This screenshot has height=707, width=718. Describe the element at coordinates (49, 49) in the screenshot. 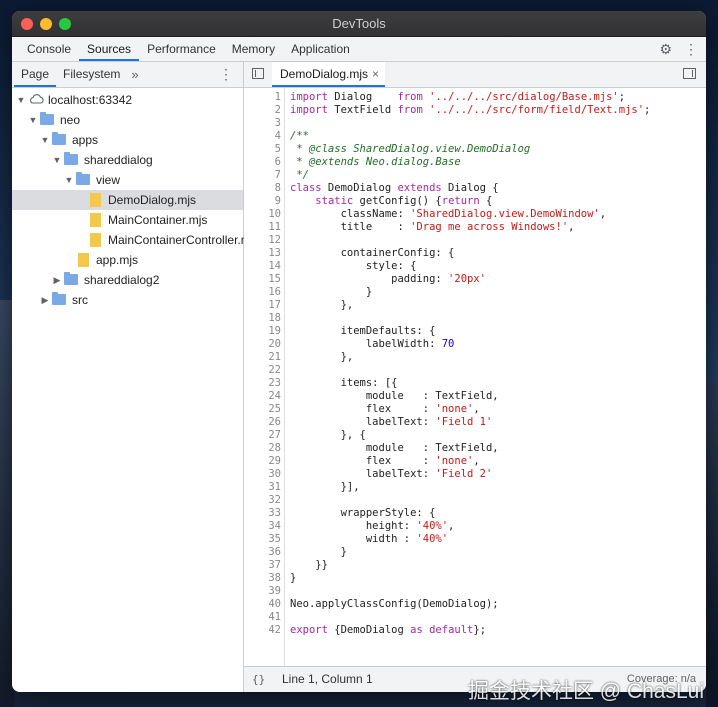

I see `tab-console: Console` at that location.